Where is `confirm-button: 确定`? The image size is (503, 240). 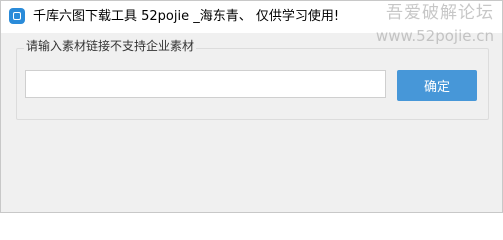 confirm-button: 确定 is located at coordinates (437, 85).